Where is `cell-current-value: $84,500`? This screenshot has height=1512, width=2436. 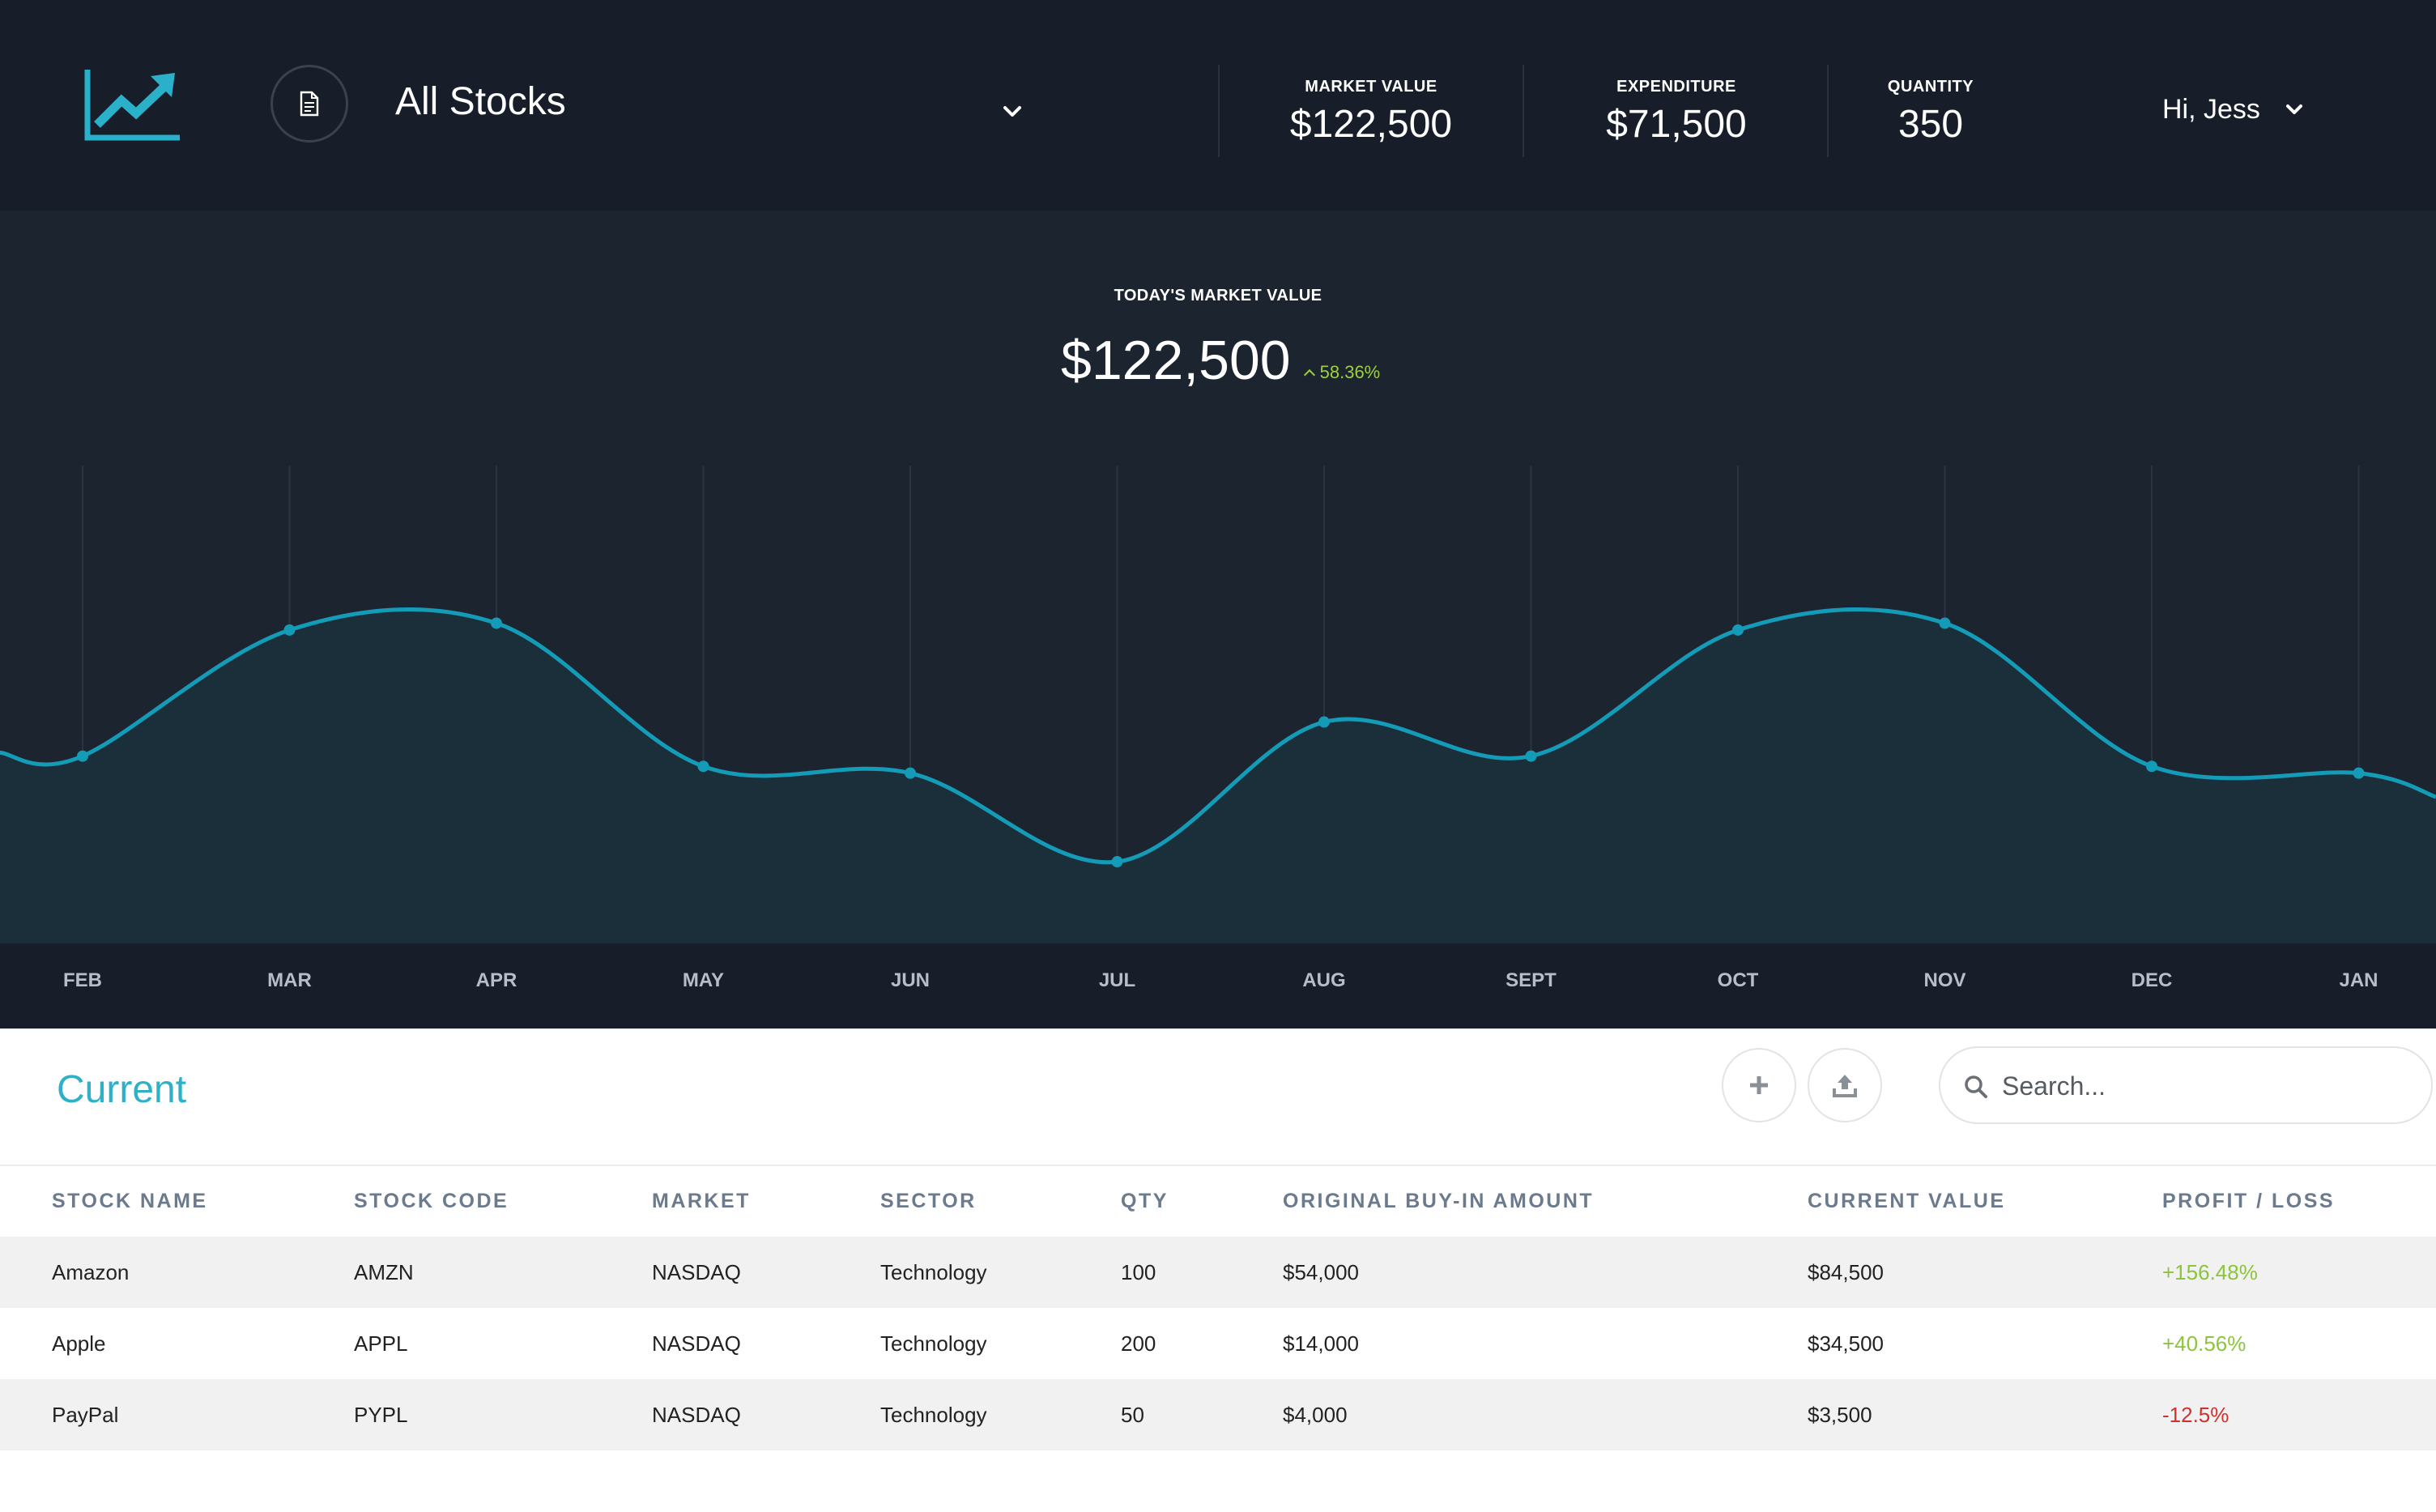 cell-current-value: $84,500 is located at coordinates (1985, 1272).